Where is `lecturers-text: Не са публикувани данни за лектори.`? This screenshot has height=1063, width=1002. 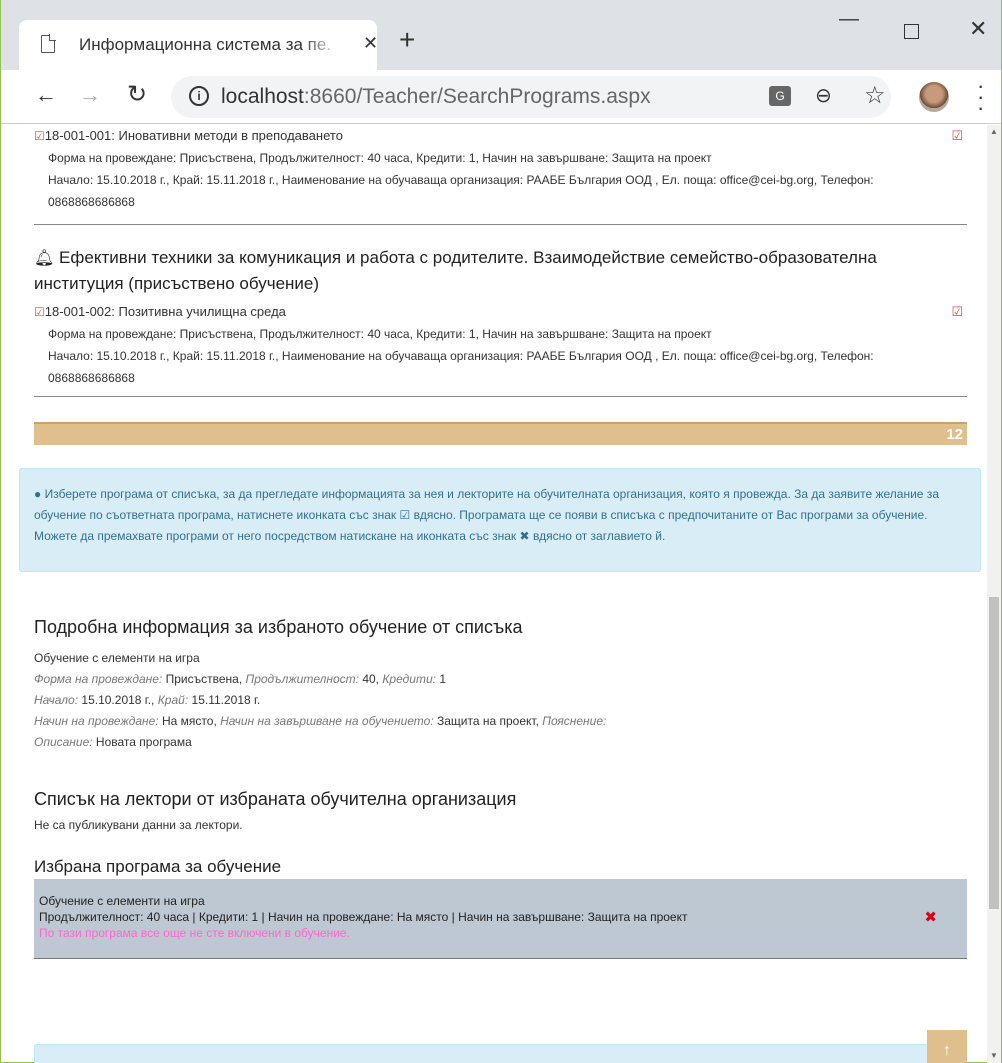 lecturers-text: Не са публикувани данни за лектори. is located at coordinates (138, 825).